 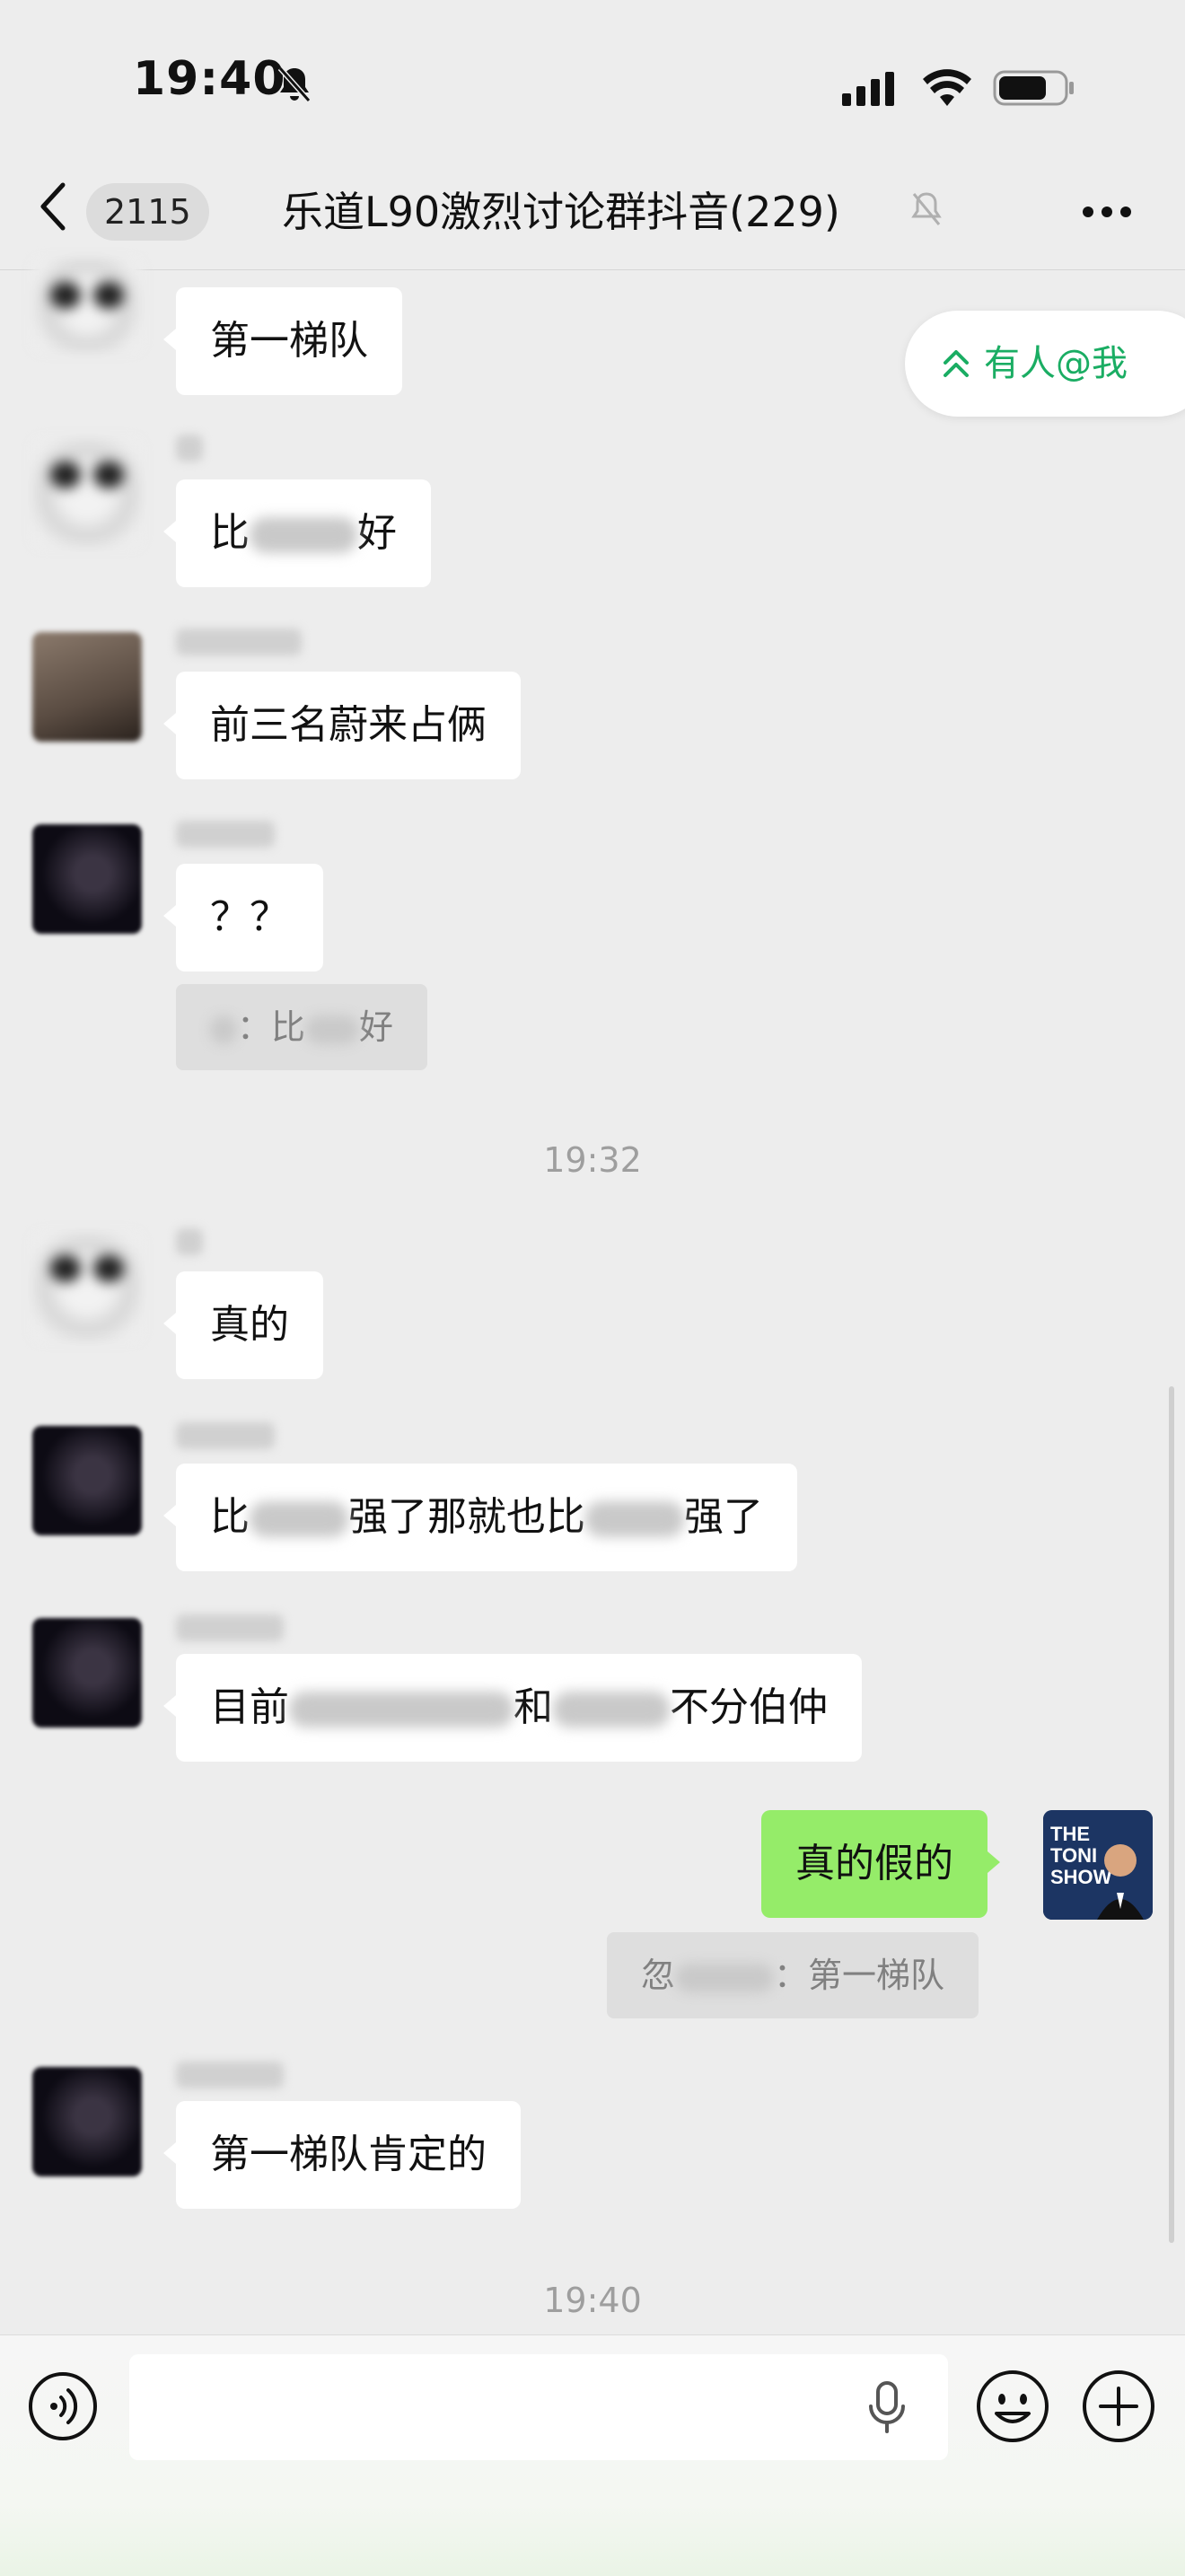 What do you see at coordinates (592, 1160) in the screenshot?
I see `timestamp: 19:32` at bounding box center [592, 1160].